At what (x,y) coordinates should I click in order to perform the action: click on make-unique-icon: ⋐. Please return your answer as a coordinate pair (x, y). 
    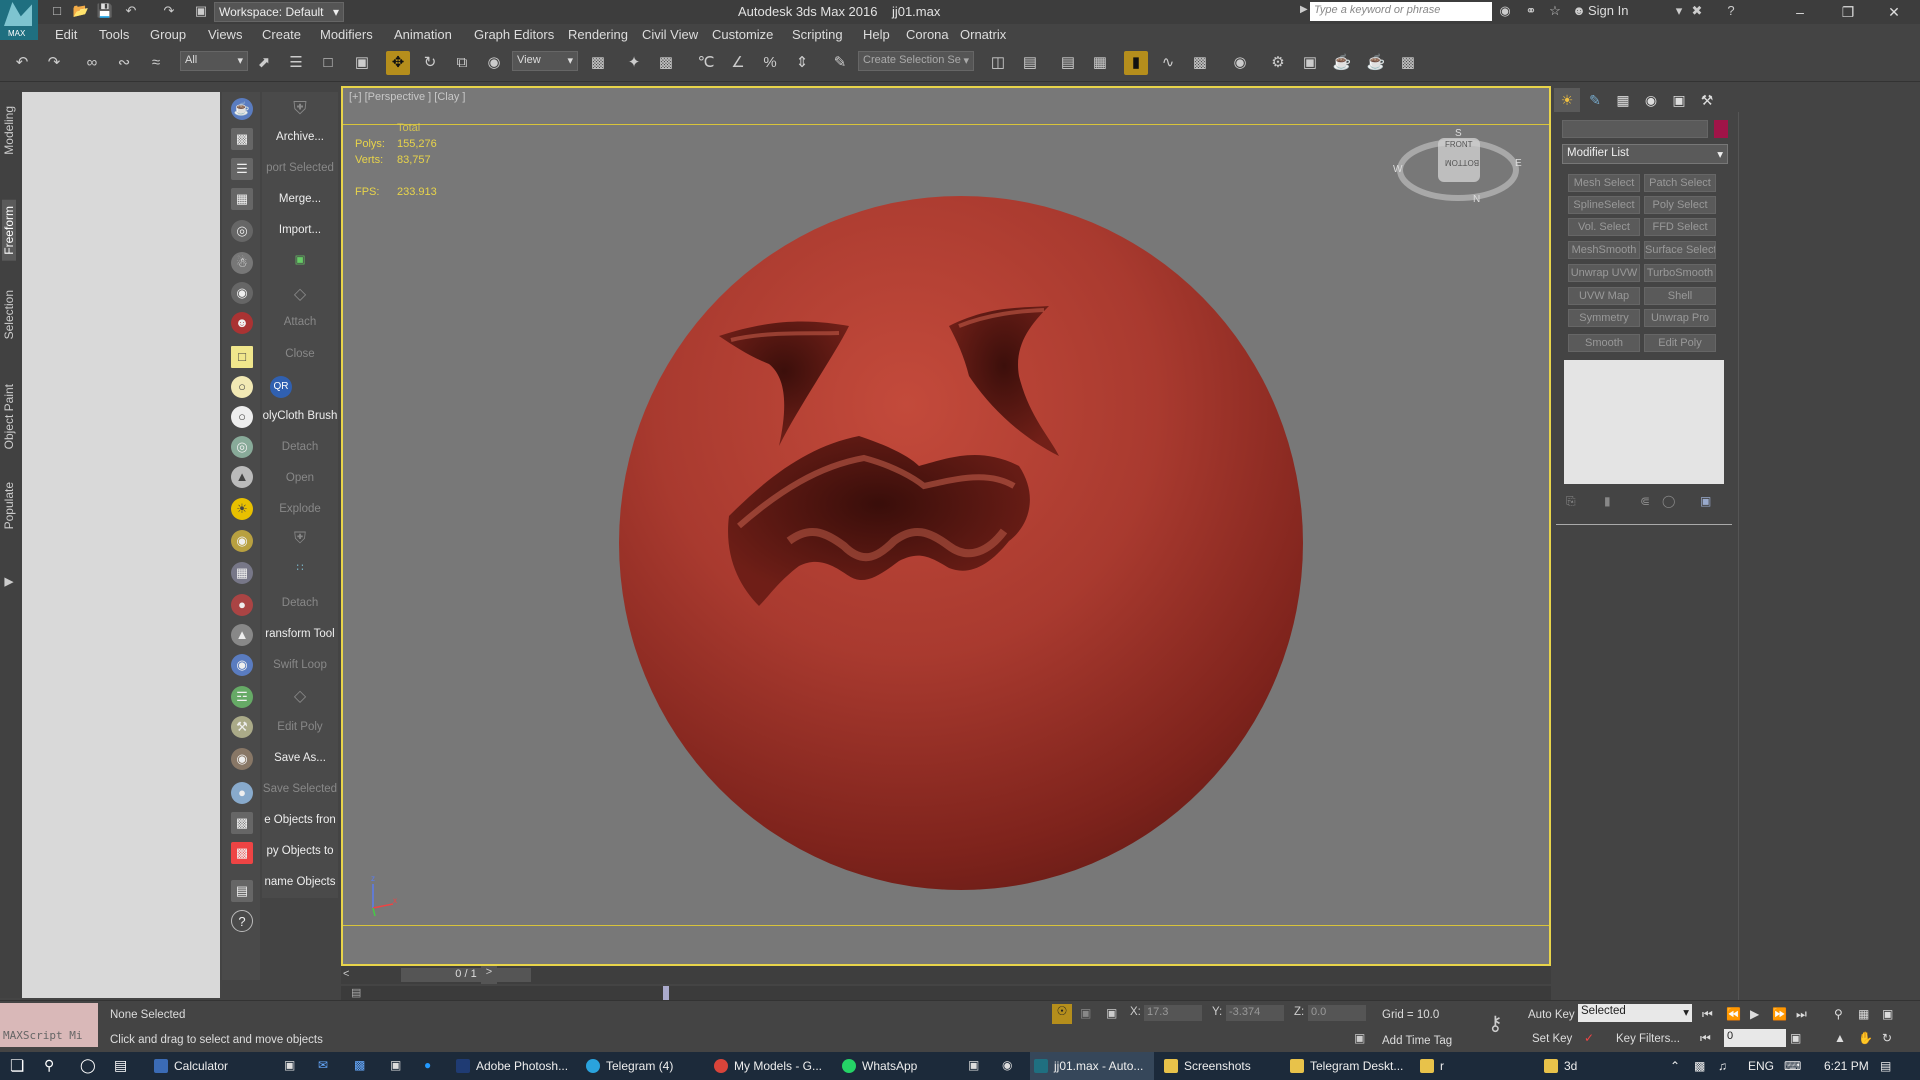
    Looking at the image, I should click on (1645, 501).